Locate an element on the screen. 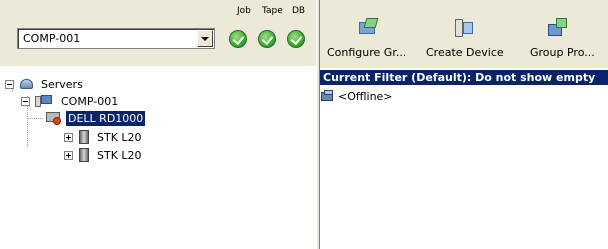  db-status-check-icon is located at coordinates (296, 39).